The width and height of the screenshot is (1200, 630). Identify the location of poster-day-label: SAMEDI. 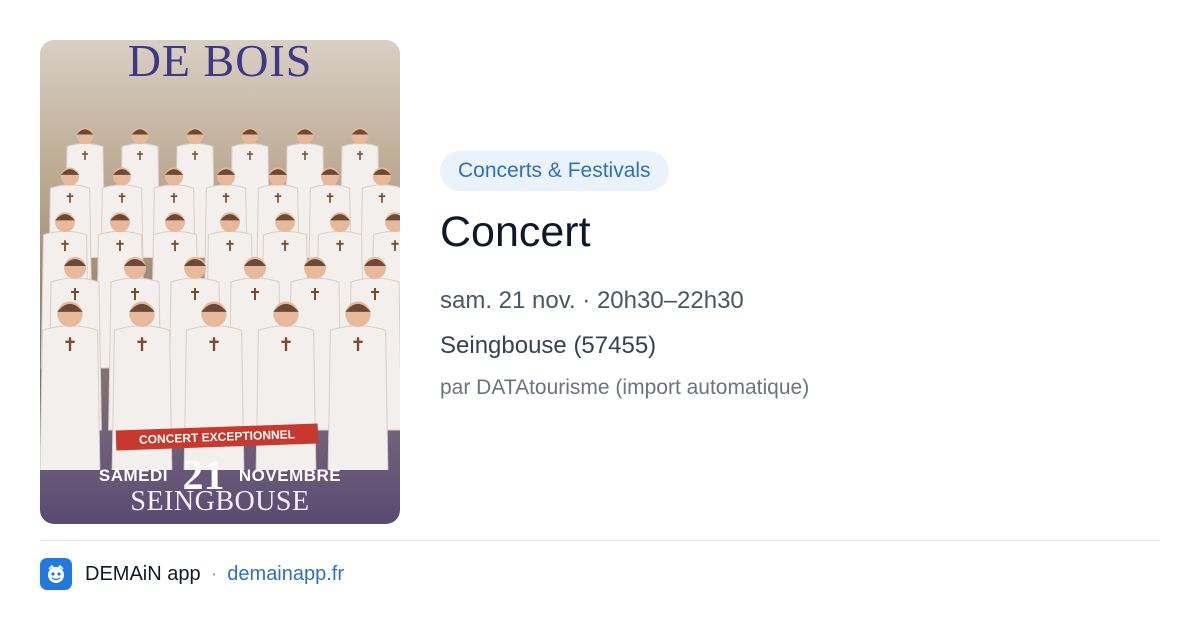
(133, 475).